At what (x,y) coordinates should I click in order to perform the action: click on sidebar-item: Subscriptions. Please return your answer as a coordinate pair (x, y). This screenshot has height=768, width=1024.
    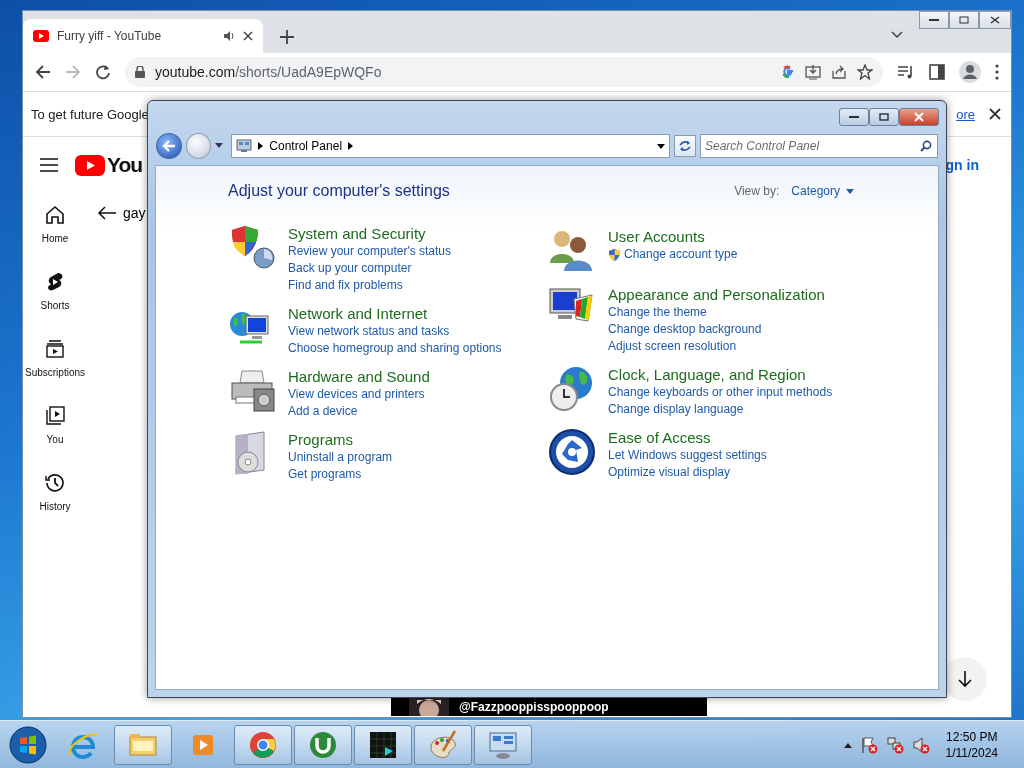
    Looking at the image, I should click on (55, 357).